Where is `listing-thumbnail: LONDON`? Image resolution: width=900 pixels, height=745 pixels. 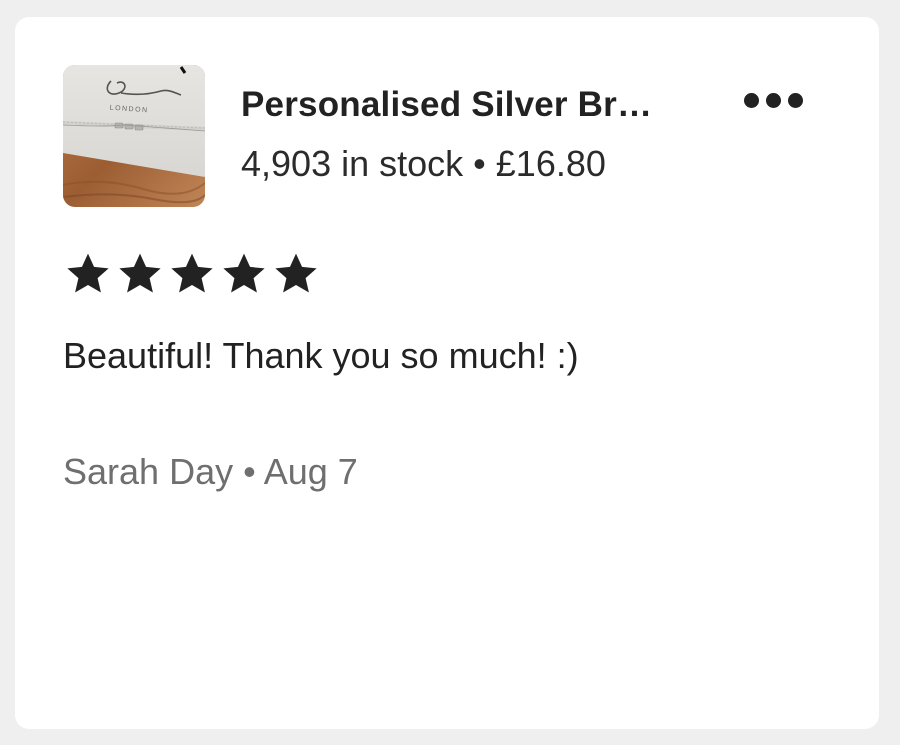
listing-thumbnail: LONDON is located at coordinates (134, 136).